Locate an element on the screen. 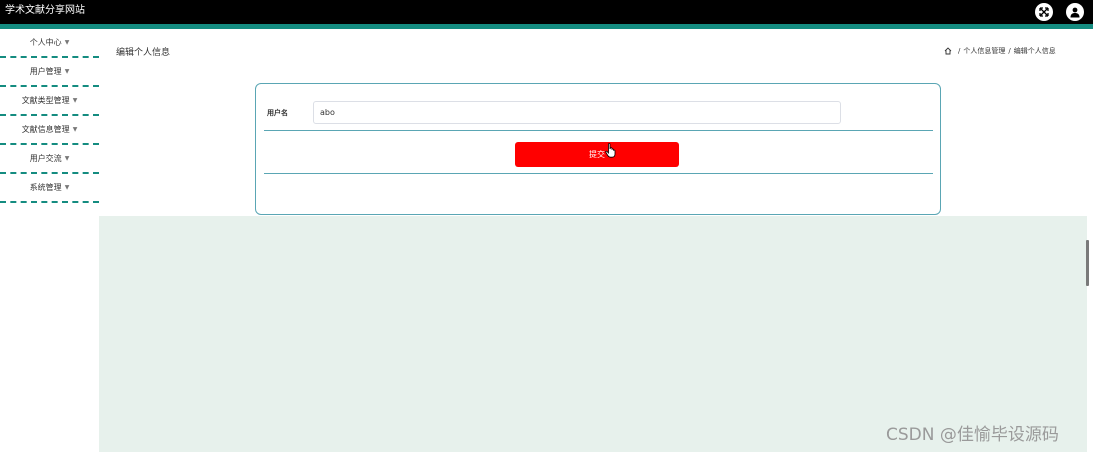 This screenshot has width=1093, height=452. sidebar-item-label: 系统管理 is located at coordinates (45, 187).